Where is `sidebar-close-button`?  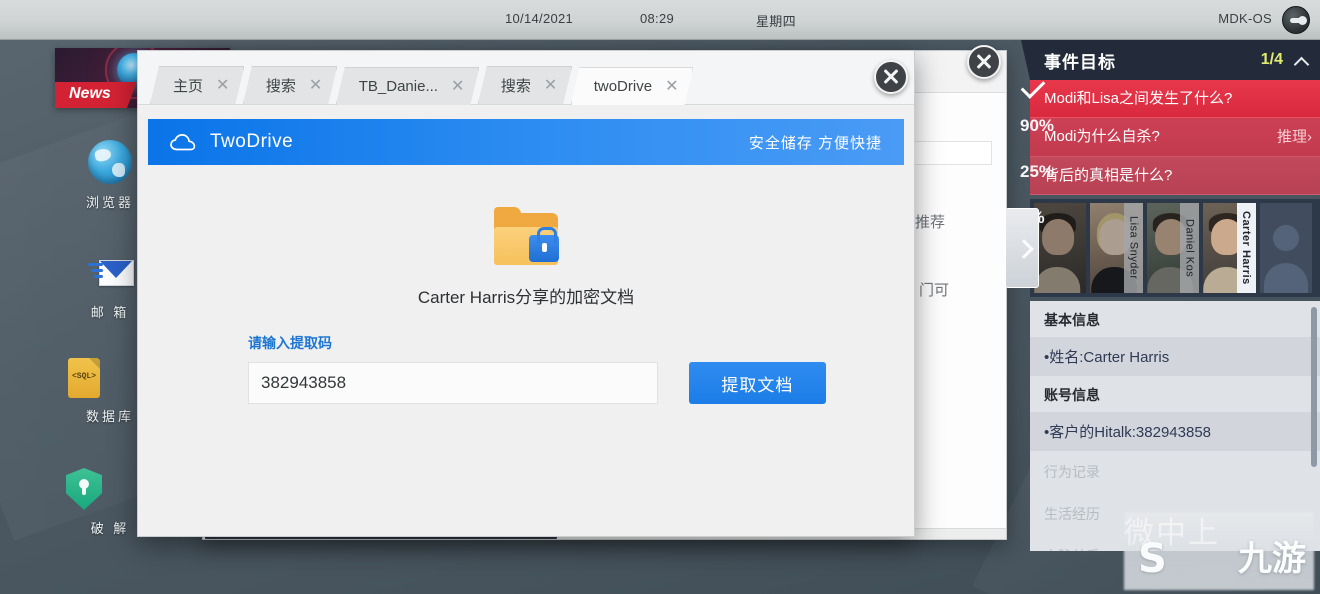 sidebar-close-button is located at coordinates (984, 62).